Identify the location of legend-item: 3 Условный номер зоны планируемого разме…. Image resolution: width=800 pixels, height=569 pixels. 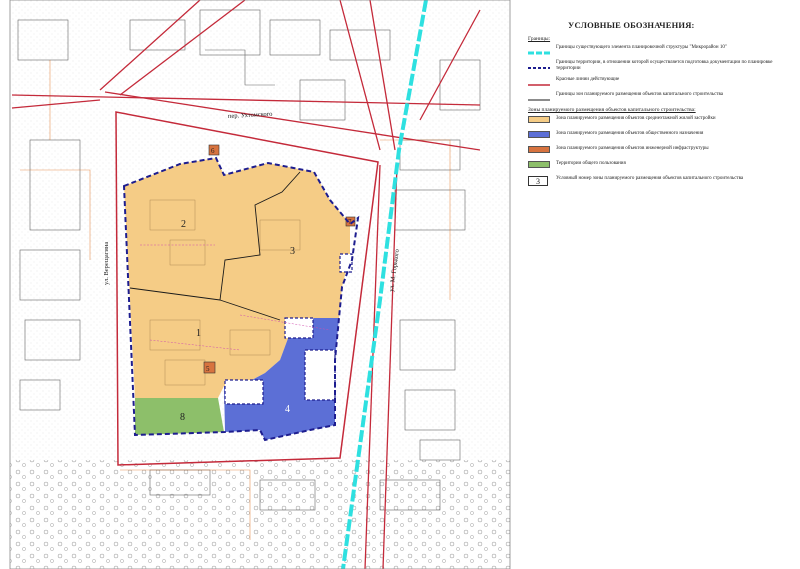
(659, 181).